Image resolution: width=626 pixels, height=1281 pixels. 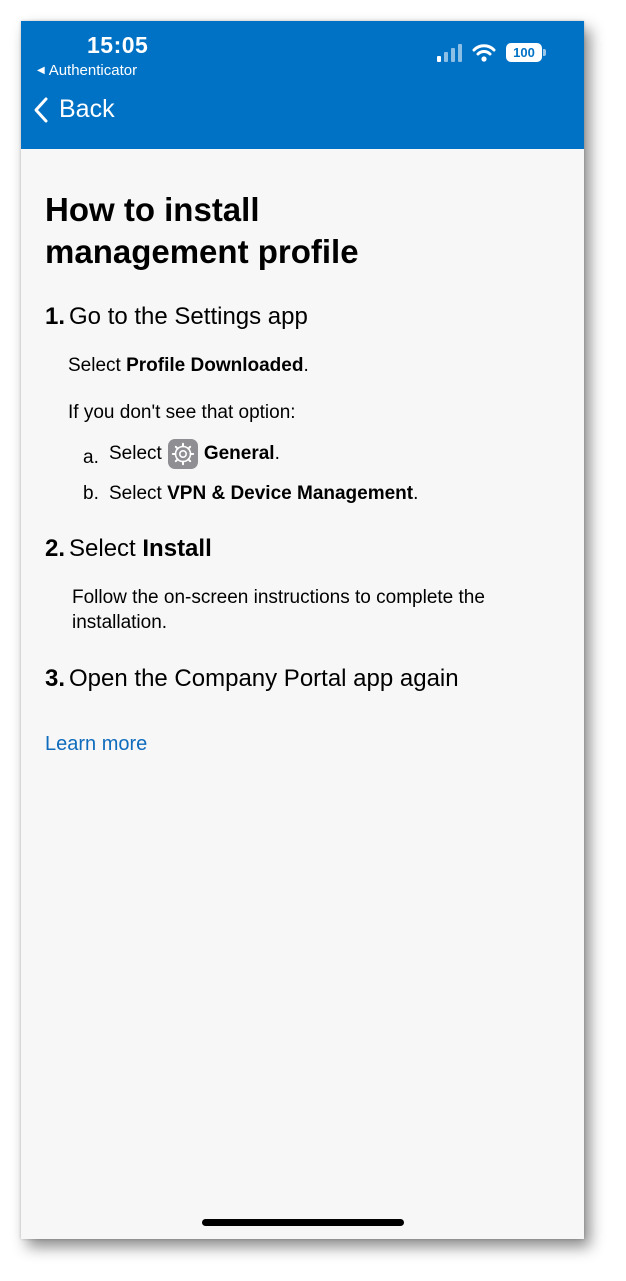 What do you see at coordinates (93, 70) in the screenshot?
I see `status-back-app-label: Authenticator` at bounding box center [93, 70].